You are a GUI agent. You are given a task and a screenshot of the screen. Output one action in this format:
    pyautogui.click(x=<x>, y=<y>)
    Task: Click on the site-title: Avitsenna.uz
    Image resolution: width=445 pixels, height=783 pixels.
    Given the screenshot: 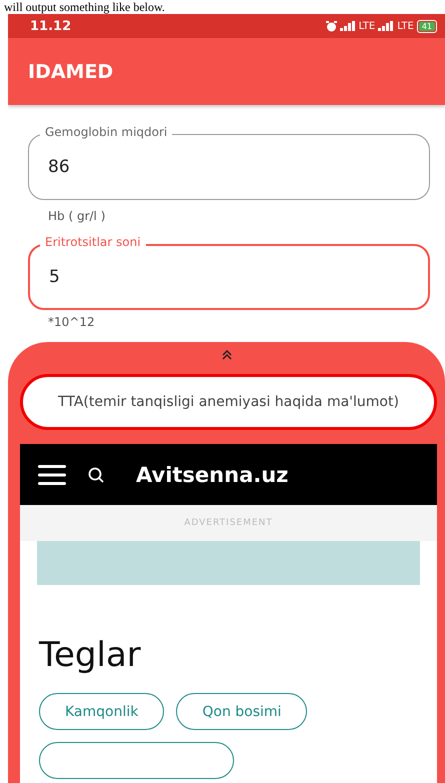 What is the action you would take?
    pyautogui.click(x=212, y=474)
    